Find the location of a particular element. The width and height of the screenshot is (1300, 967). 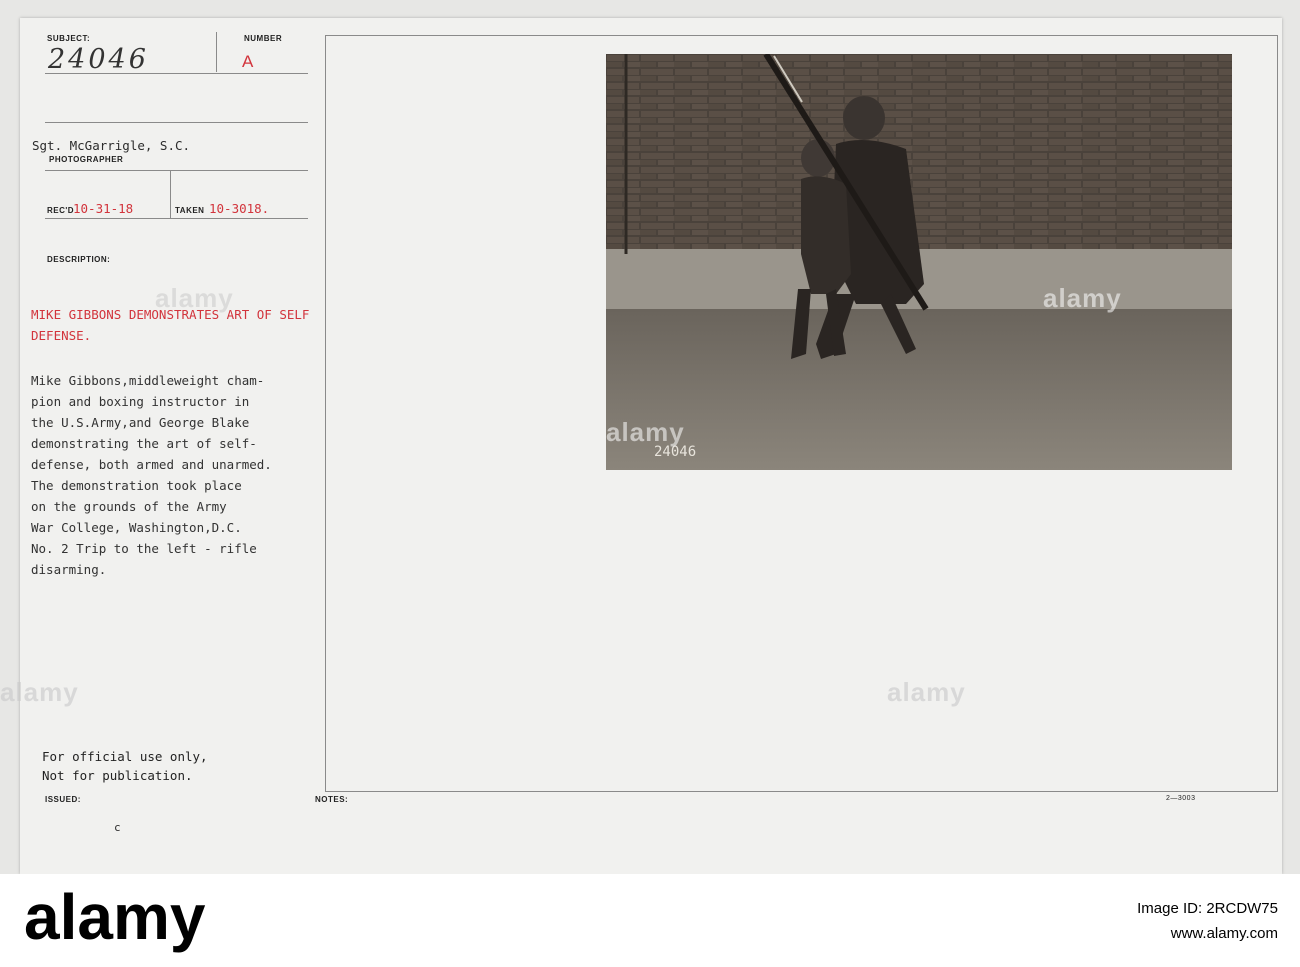

photographer-label: PHOTOGRAPHER is located at coordinates (86, 159).